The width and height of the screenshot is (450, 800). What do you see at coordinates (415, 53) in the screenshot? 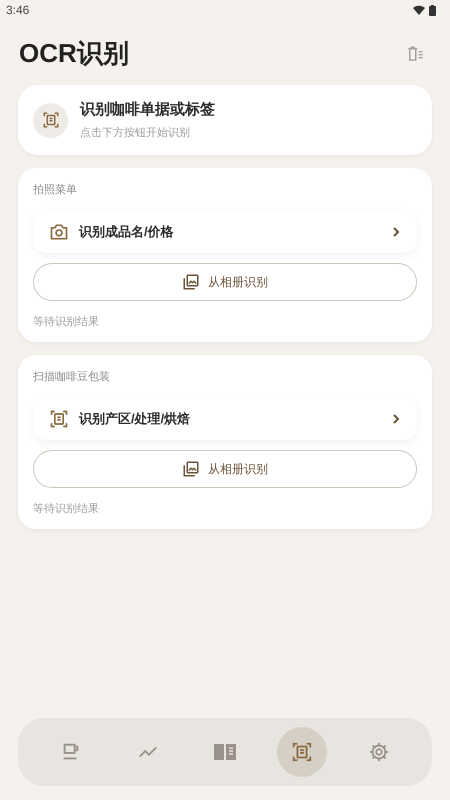
I see `trash-list-icon` at bounding box center [415, 53].